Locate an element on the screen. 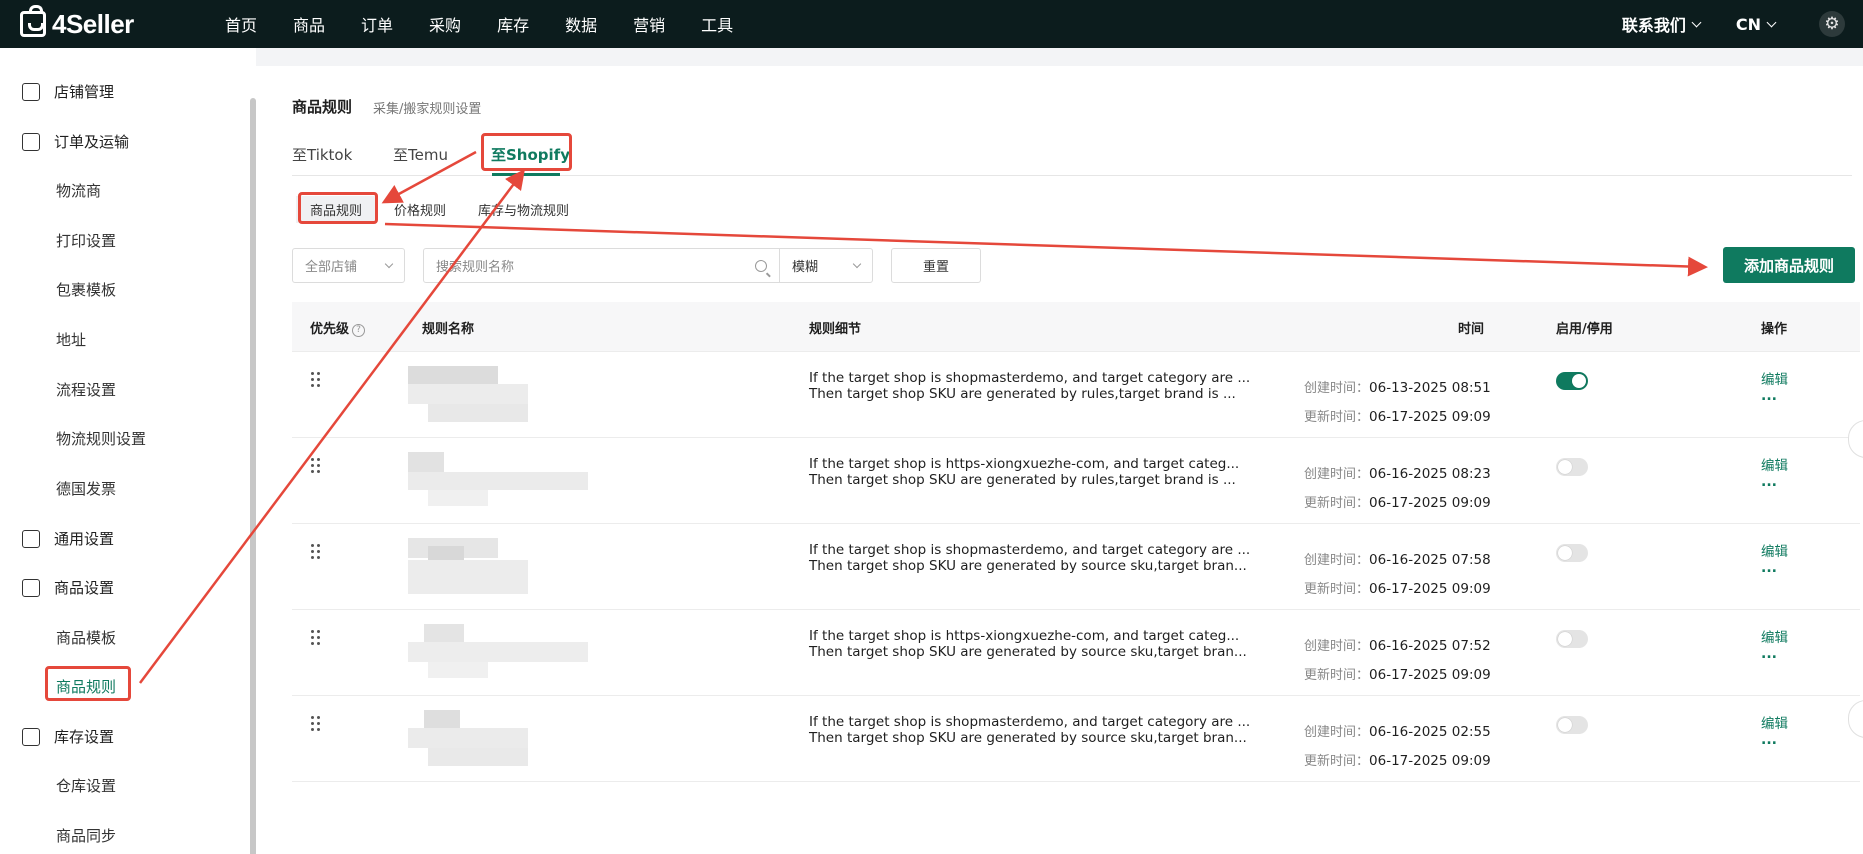  settings-gear-icon: ⚙ is located at coordinates (1832, 24).